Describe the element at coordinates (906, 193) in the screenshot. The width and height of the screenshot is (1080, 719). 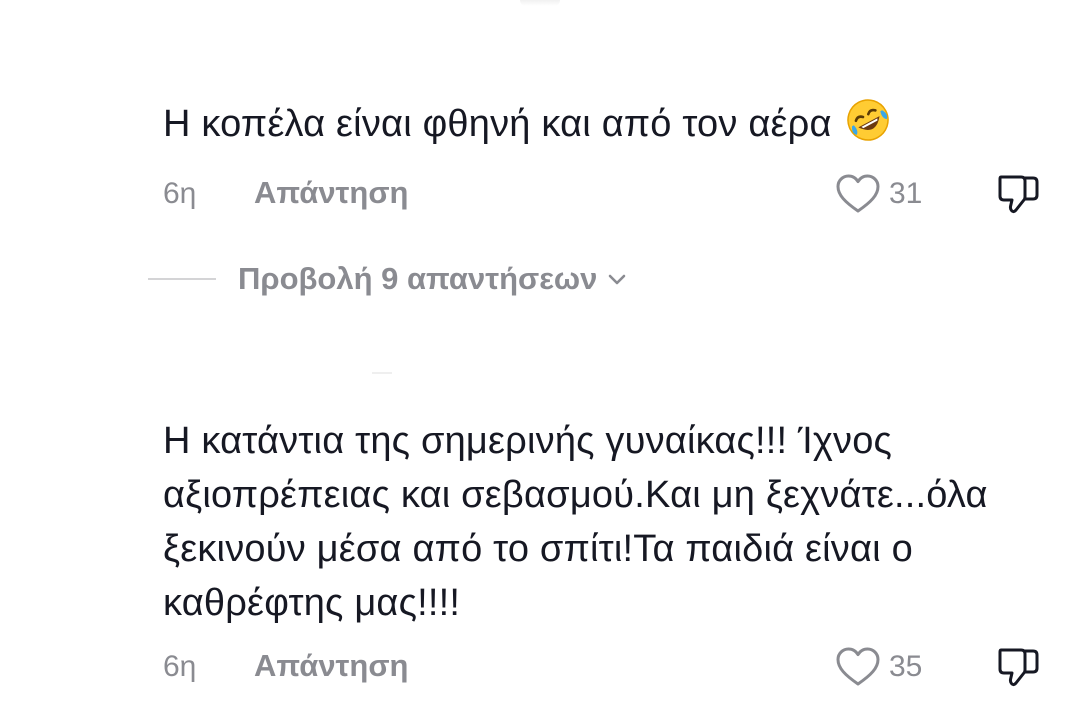
I see `like-count: 31` at that location.